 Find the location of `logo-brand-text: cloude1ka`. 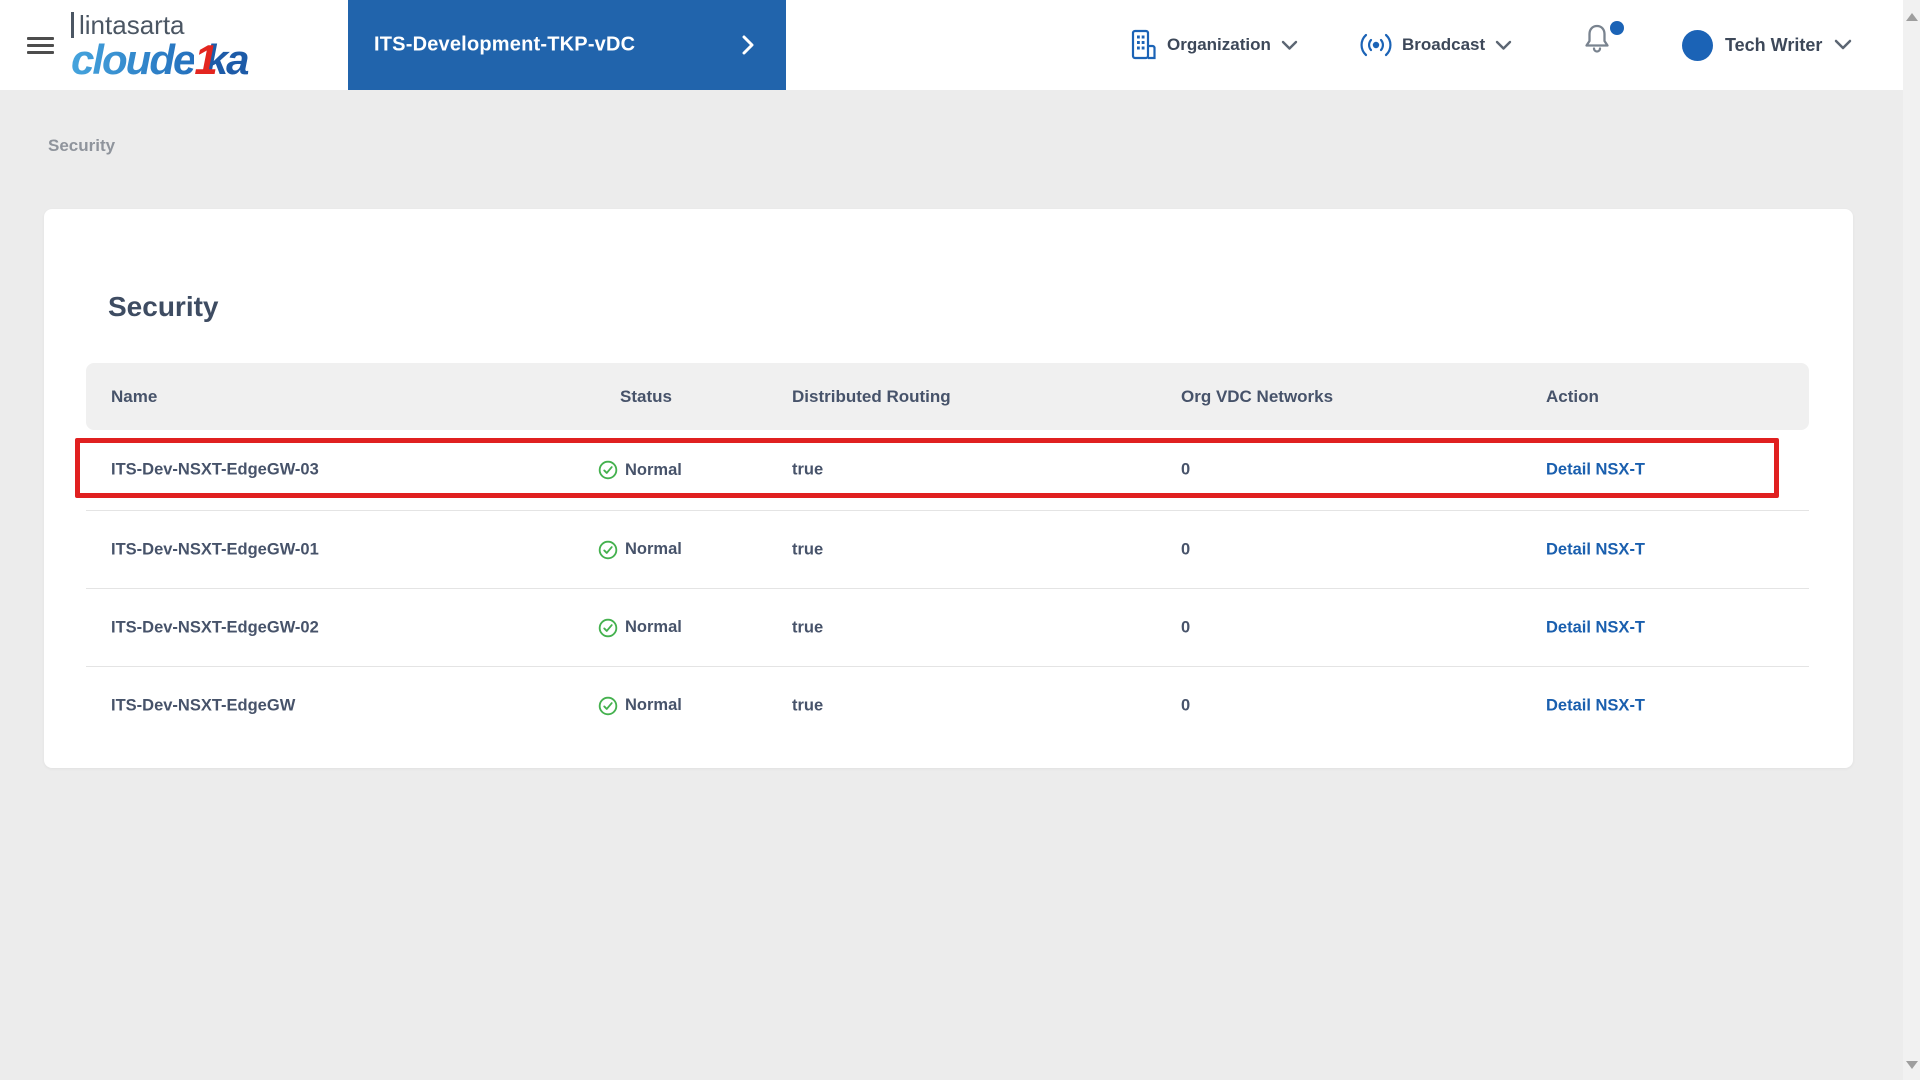

logo-brand-text: cloude1ka is located at coordinates (160, 59).